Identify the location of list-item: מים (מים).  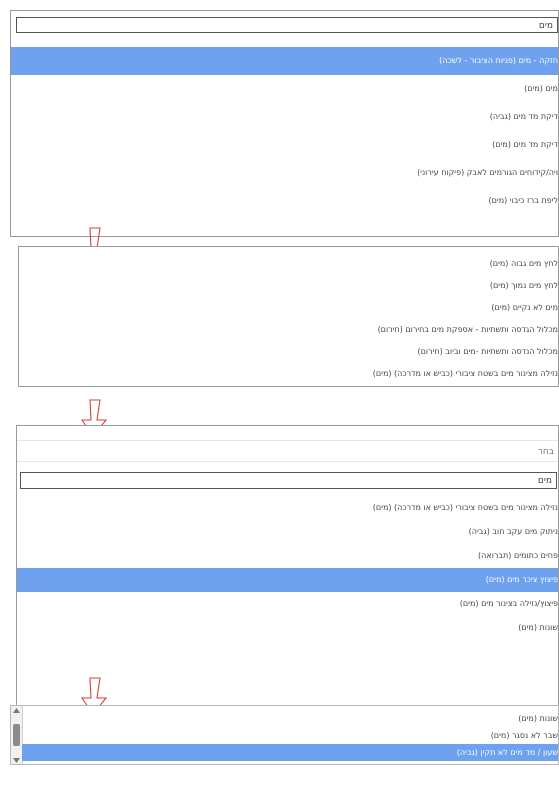
(284, 89).